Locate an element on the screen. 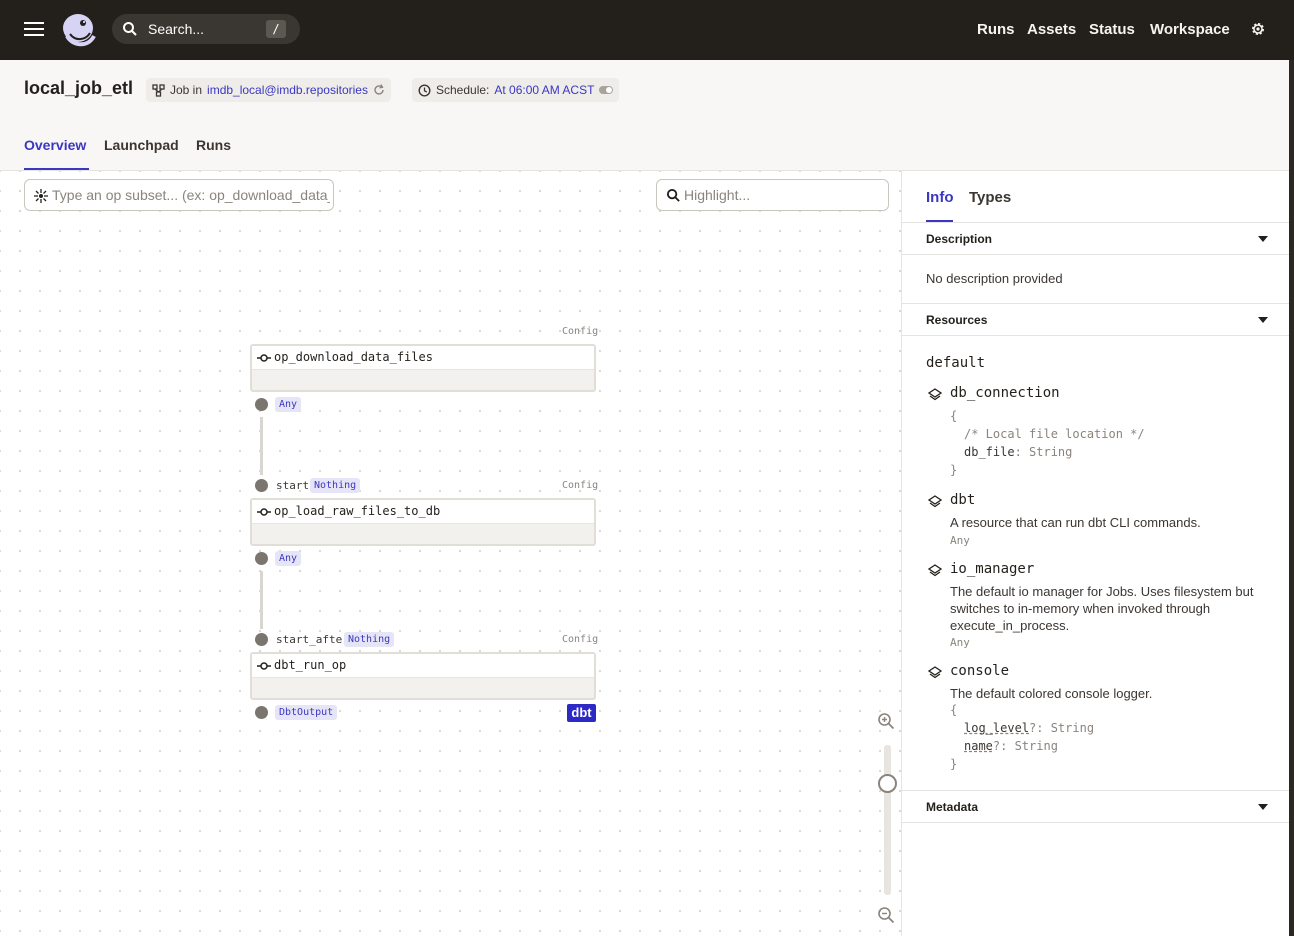 The width and height of the screenshot is (1294, 936). schedule-toggle is located at coordinates (606, 90).